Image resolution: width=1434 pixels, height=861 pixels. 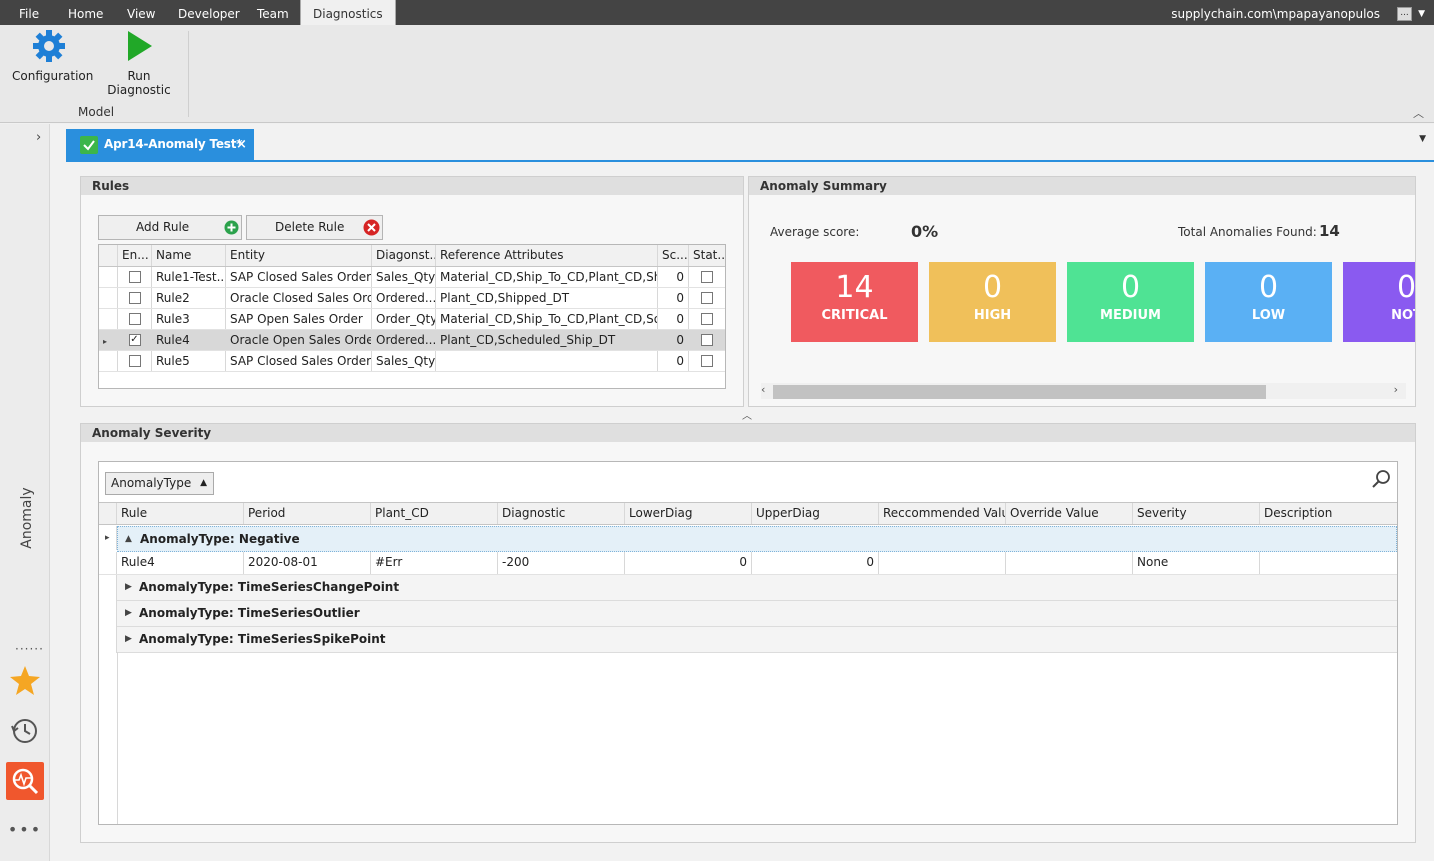 What do you see at coordinates (105, 341) in the screenshot?
I see `current-row-icon: ▸` at bounding box center [105, 341].